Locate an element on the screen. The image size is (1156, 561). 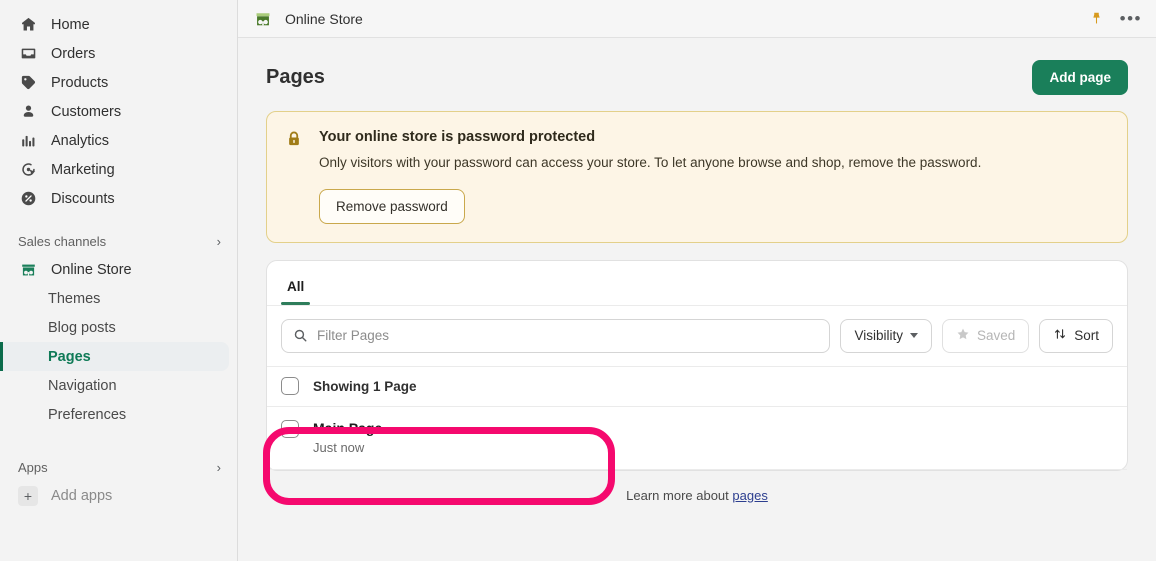
showing-count-label: Showing 1 Page is located at coordinates (365, 386).